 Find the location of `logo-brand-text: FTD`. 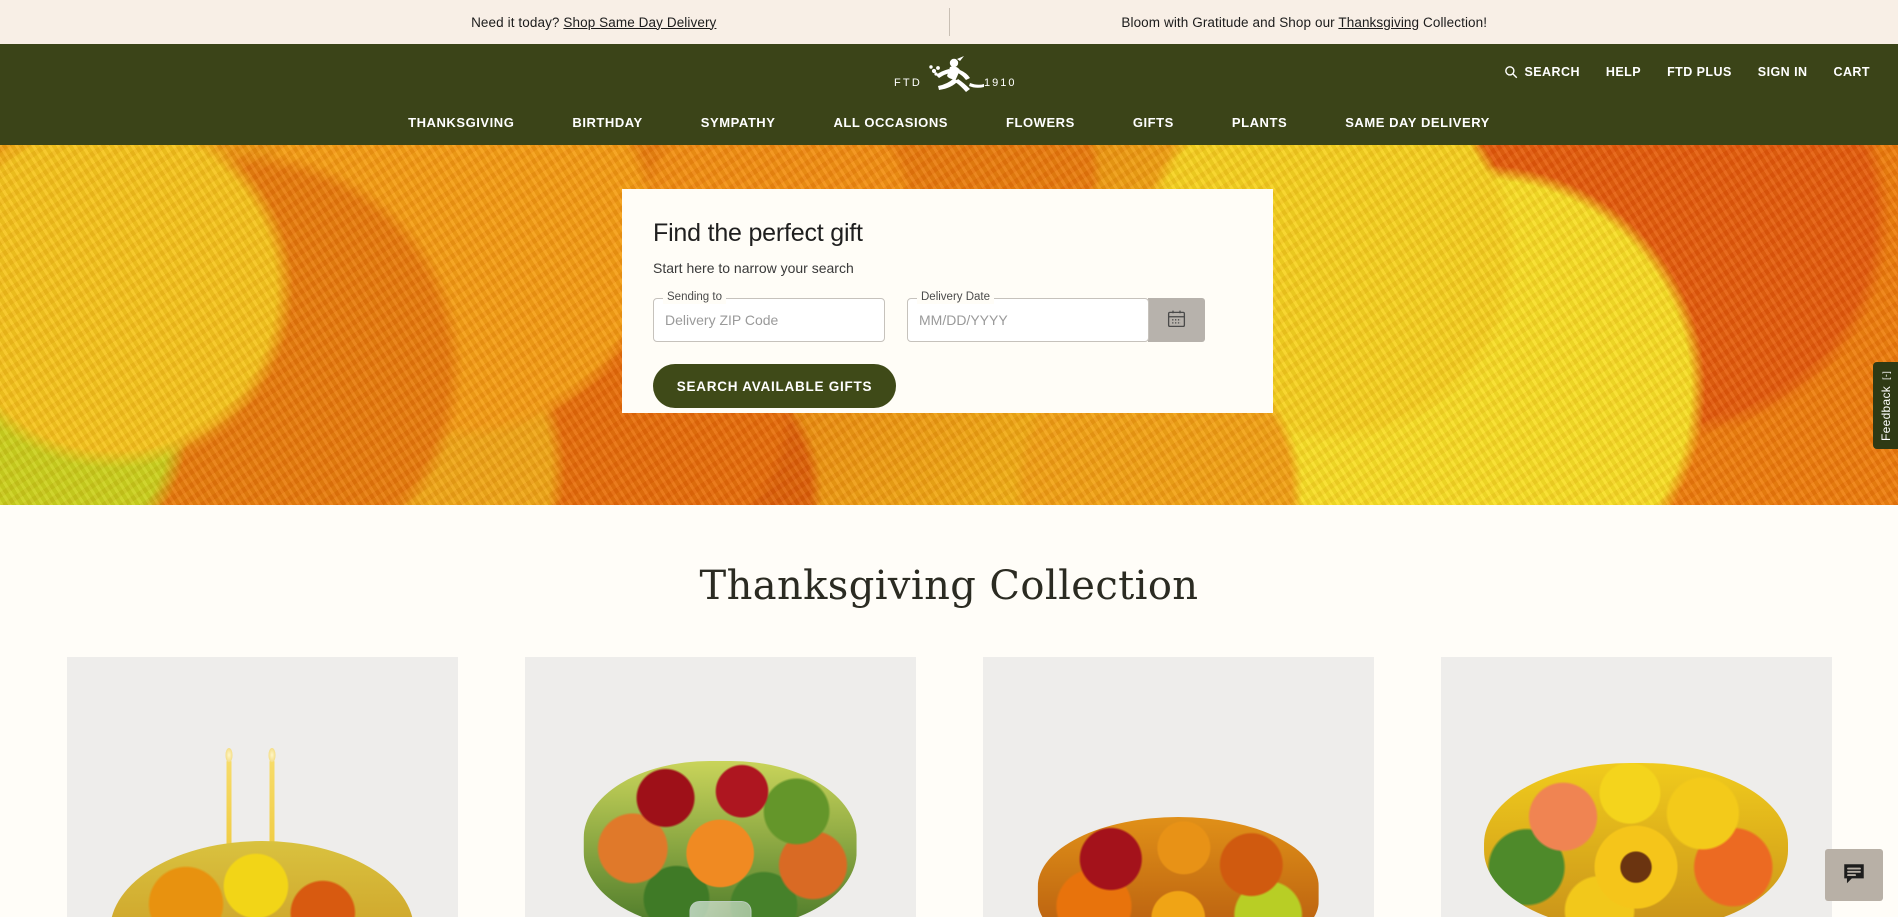

logo-brand-text: FTD is located at coordinates (908, 83).